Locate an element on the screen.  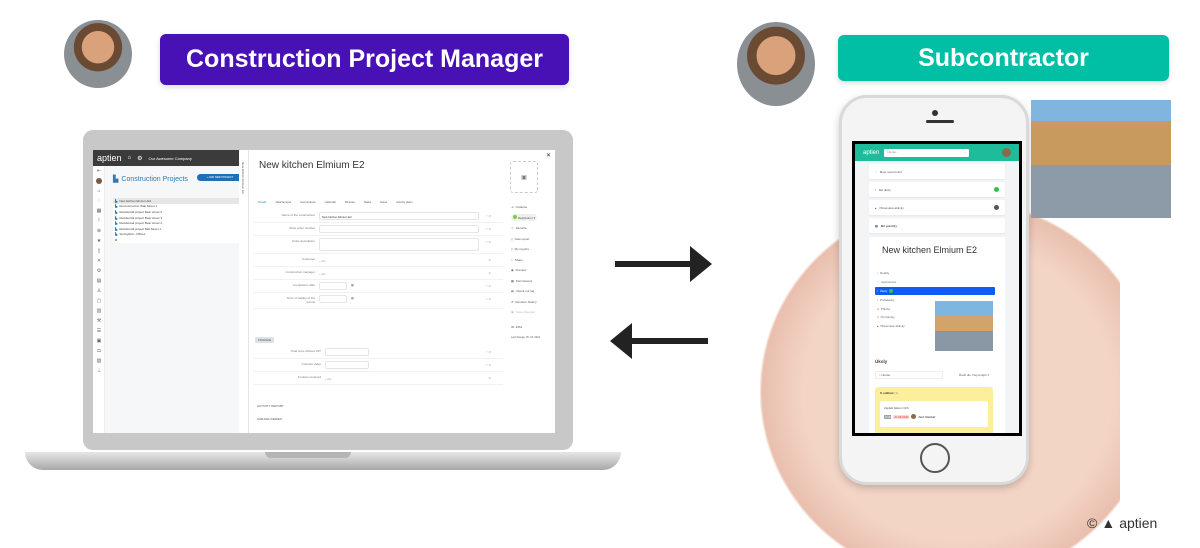
bell-icon: ◌ is located at coordinates (99, 201).